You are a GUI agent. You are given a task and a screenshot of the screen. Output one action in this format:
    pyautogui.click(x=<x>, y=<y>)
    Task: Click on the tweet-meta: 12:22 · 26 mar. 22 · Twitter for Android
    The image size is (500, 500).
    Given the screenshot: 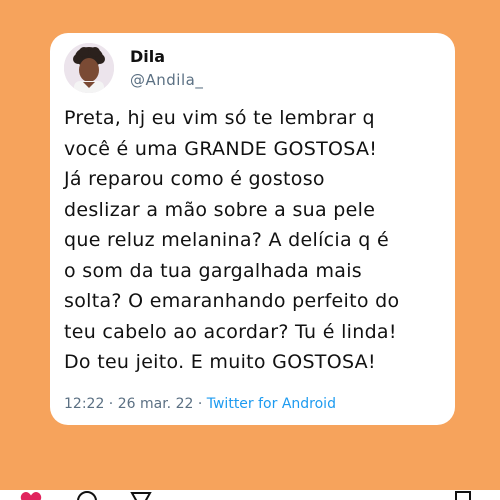 What is the action you would take?
    pyautogui.click(x=200, y=404)
    